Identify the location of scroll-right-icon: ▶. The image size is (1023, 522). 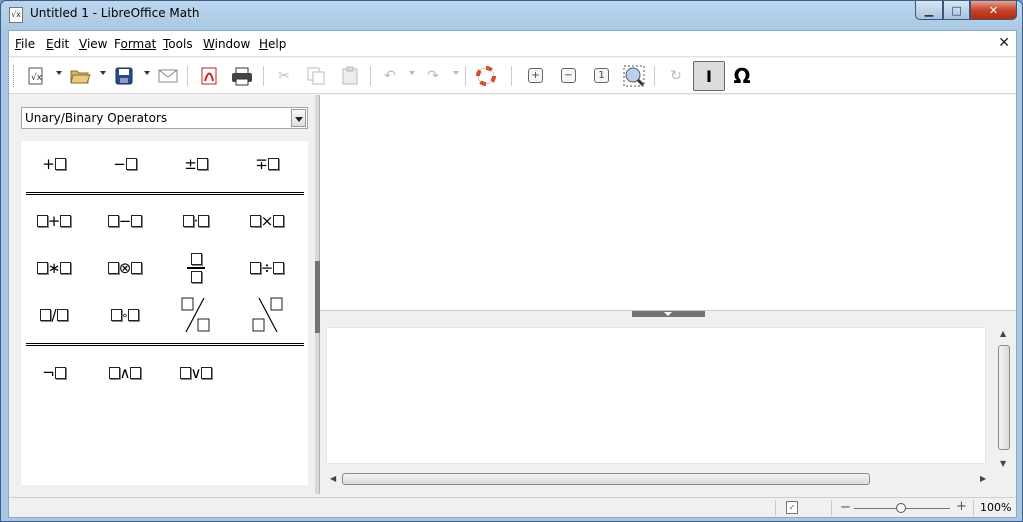
(983, 478).